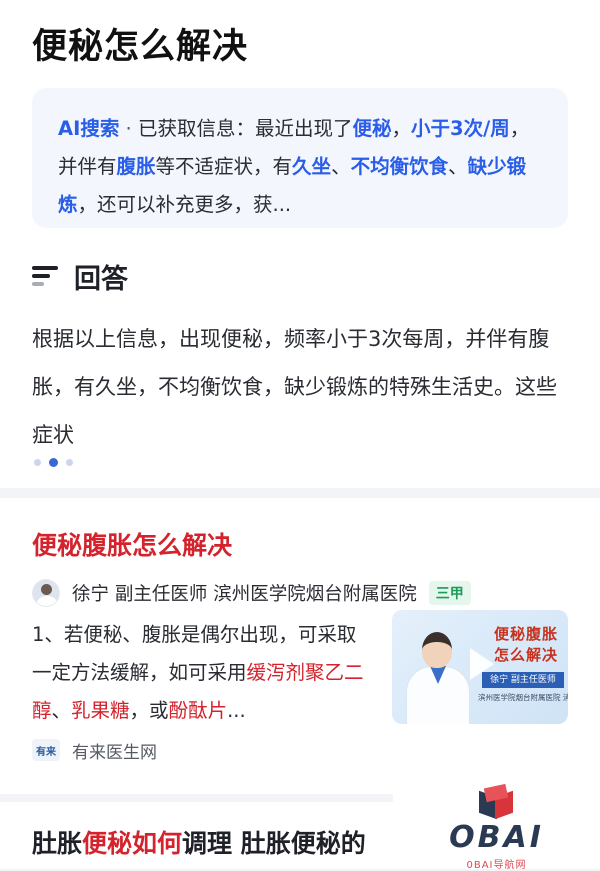  I want to click on answer-lines-icon, so click(46, 276).